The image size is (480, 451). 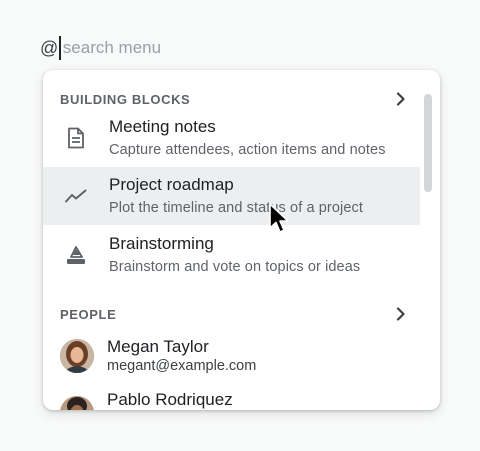 I want to click on search-row: @, so click(x=161, y=48).